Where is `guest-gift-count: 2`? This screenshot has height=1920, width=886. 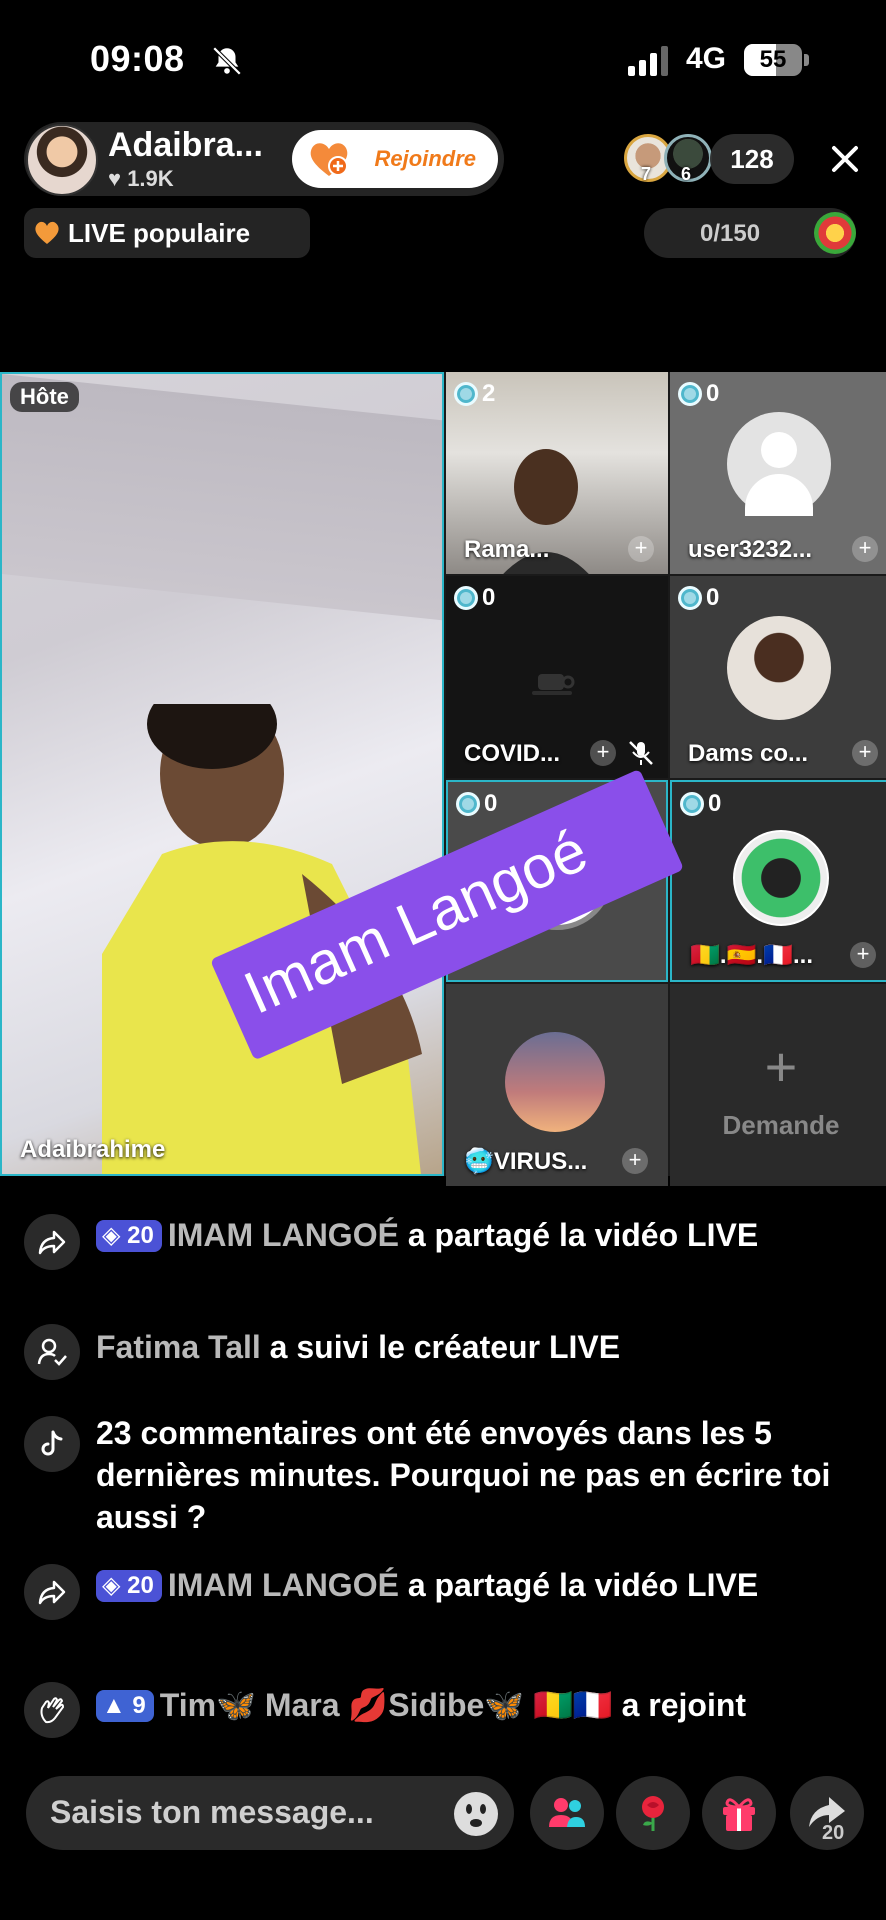
guest-gift-count: 2 is located at coordinates (474, 394).